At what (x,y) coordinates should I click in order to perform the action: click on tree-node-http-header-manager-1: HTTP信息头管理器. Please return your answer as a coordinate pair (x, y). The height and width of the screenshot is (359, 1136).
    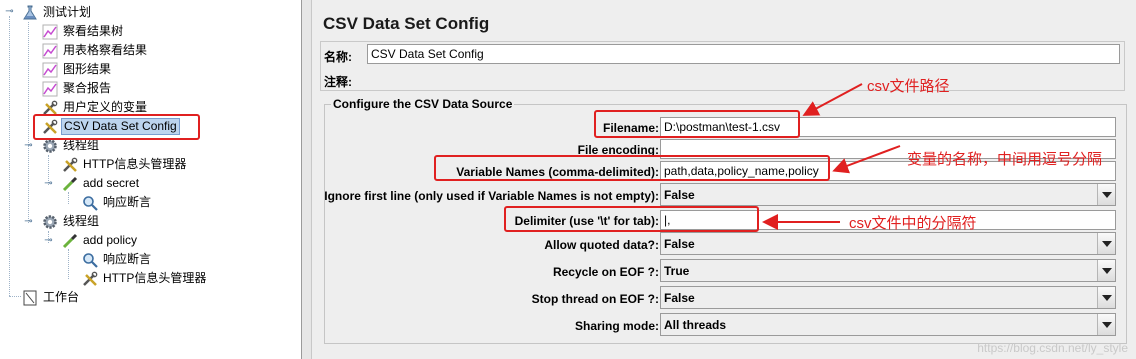
    Looking at the image, I should click on (125, 164).